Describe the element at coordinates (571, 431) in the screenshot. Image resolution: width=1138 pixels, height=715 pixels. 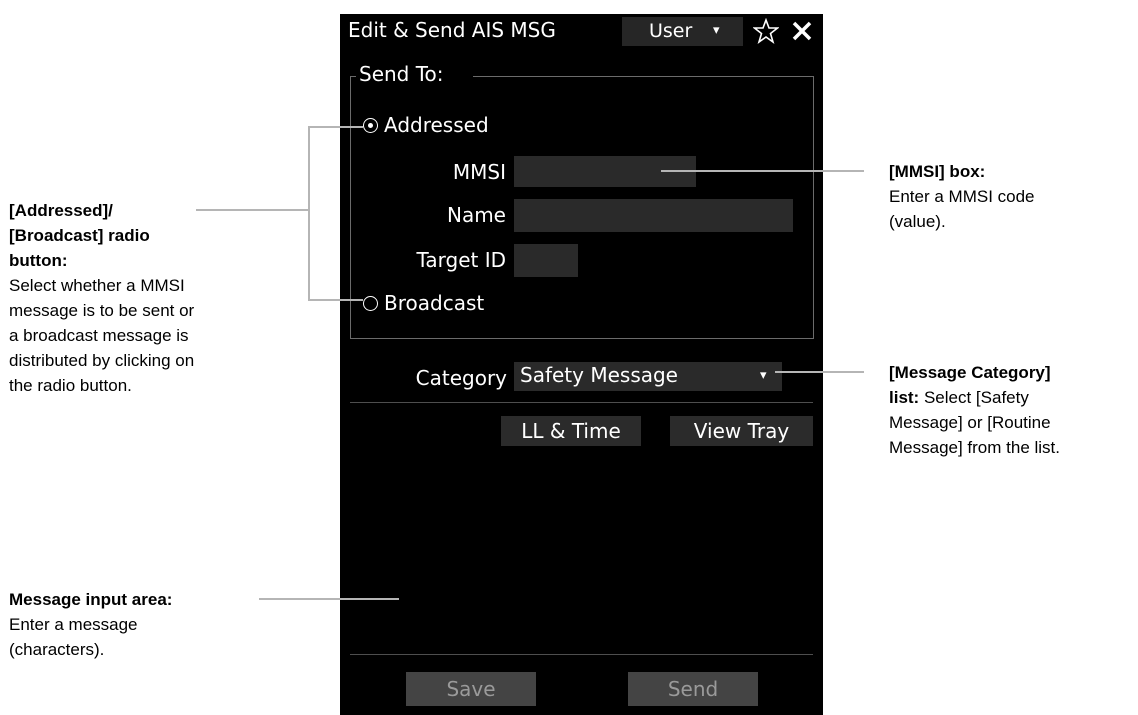
I see `ll-time-button: LL & Time` at that location.